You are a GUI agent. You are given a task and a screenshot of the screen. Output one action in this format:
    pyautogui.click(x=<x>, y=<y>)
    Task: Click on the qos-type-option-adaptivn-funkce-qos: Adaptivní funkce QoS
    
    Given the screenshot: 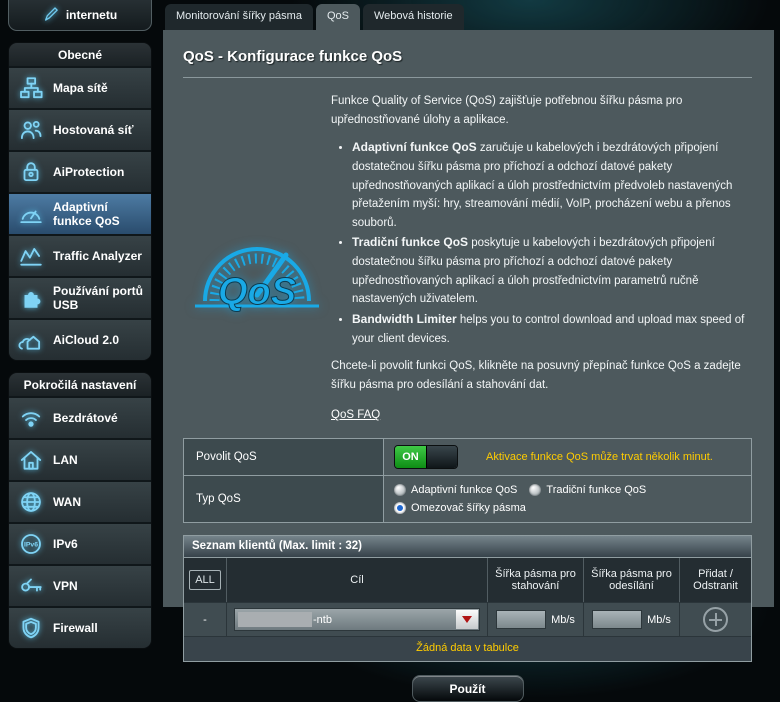 What is the action you would take?
    pyautogui.click(x=456, y=489)
    